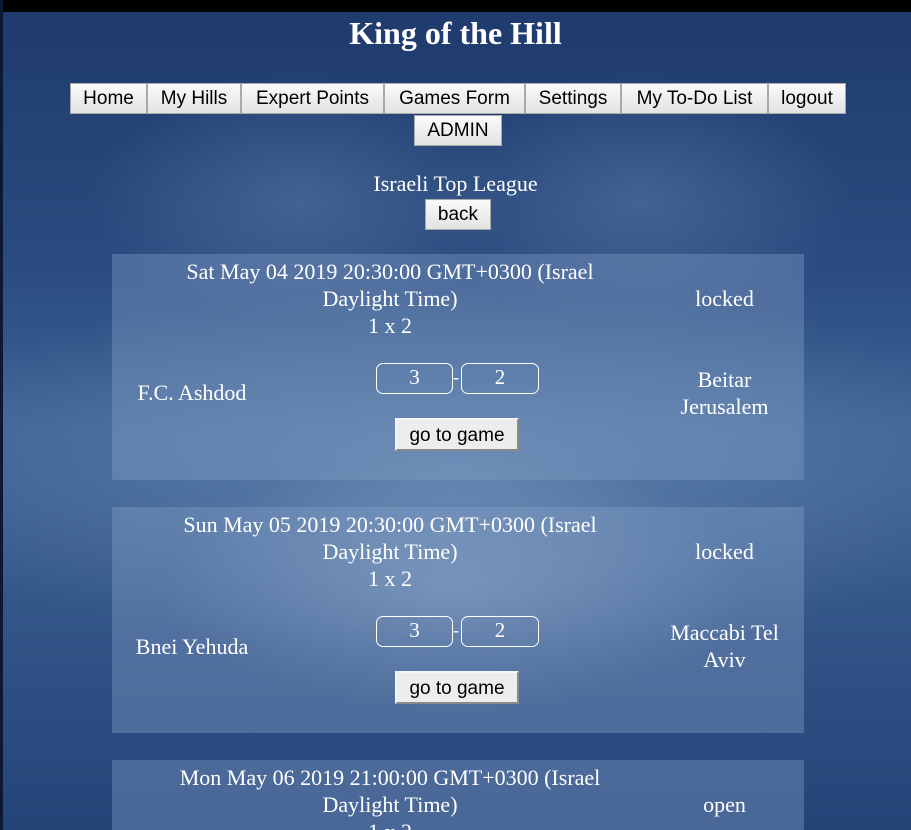 The image size is (911, 830). Describe the element at coordinates (192, 392) in the screenshot. I see `home-team: F.C. Ashdod` at that location.